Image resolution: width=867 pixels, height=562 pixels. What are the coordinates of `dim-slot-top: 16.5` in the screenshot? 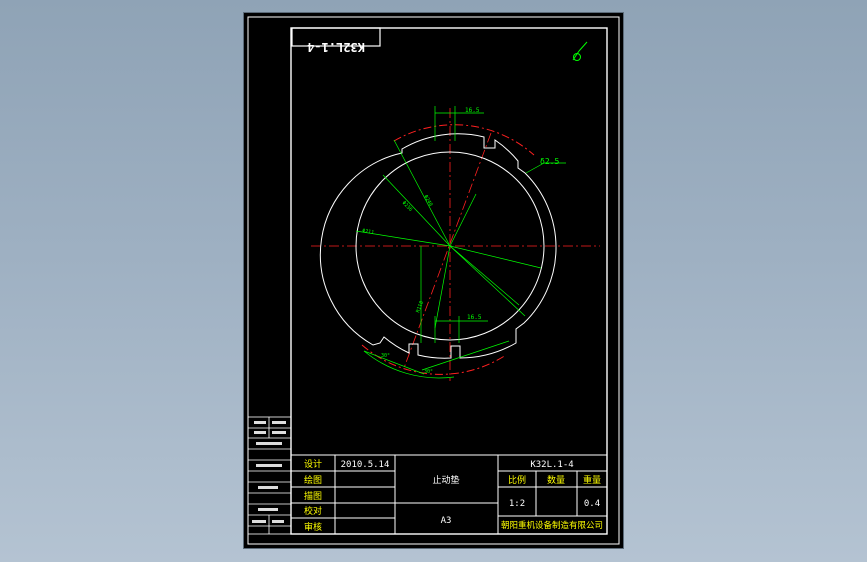 It's located at (472, 110).